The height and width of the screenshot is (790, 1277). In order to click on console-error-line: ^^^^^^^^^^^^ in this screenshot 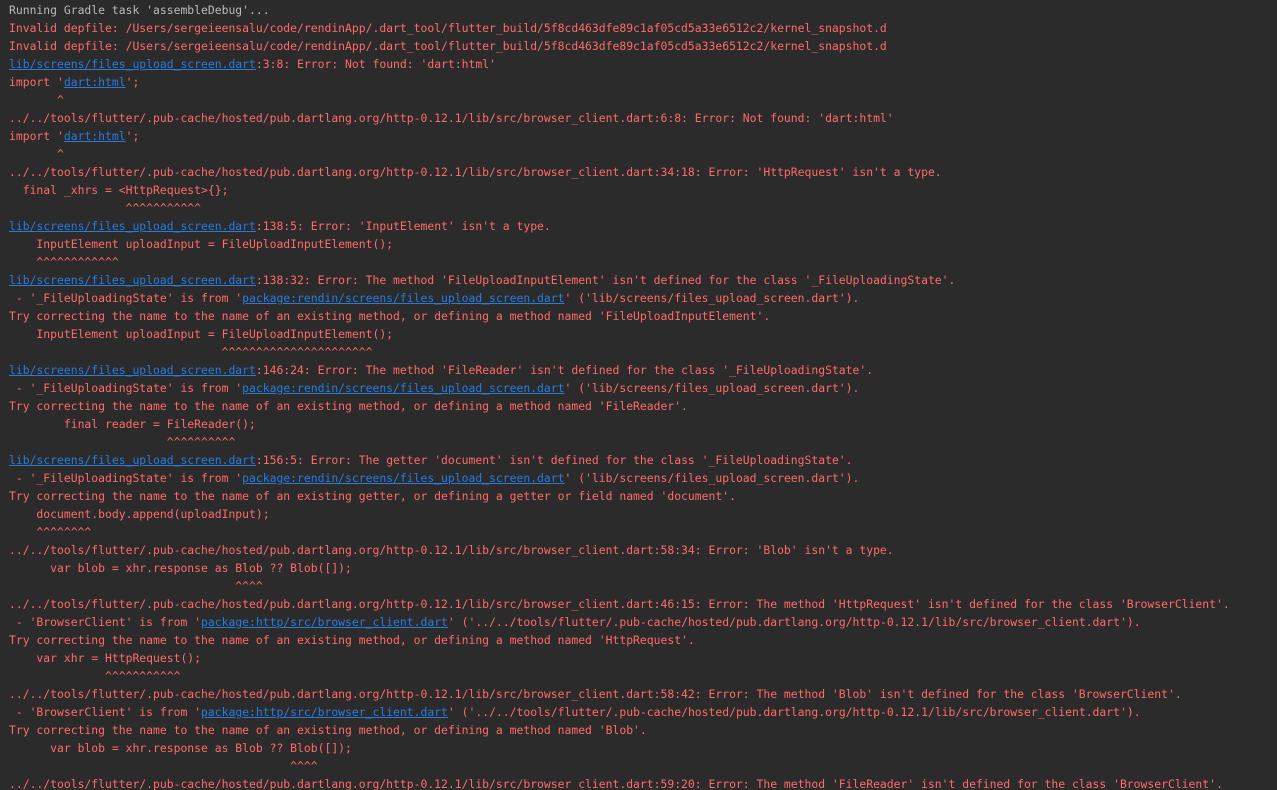, I will do `click(638, 262)`.